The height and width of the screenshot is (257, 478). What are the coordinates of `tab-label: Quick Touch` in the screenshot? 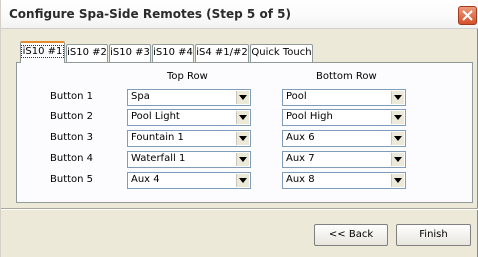 It's located at (281, 52).